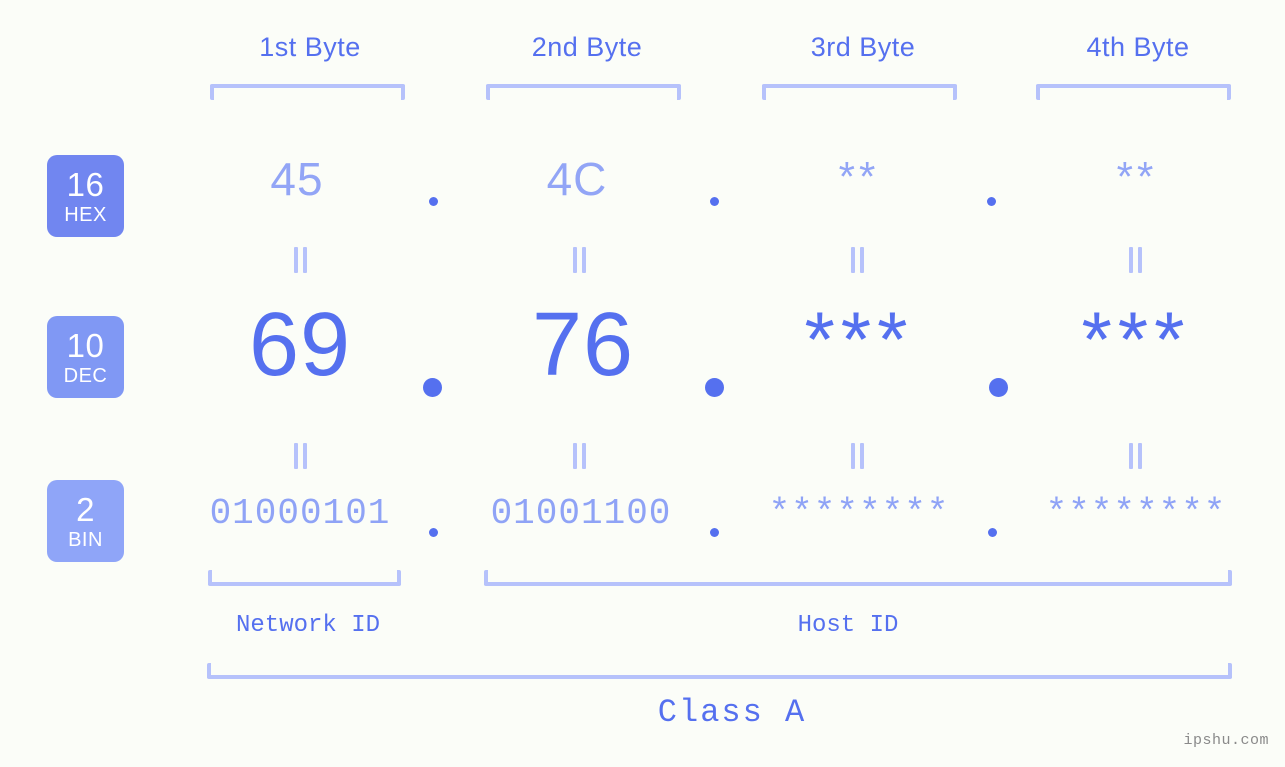 The image size is (1285, 767). Describe the element at coordinates (859, 176) in the screenshot. I see `hex-byte-3: **` at that location.